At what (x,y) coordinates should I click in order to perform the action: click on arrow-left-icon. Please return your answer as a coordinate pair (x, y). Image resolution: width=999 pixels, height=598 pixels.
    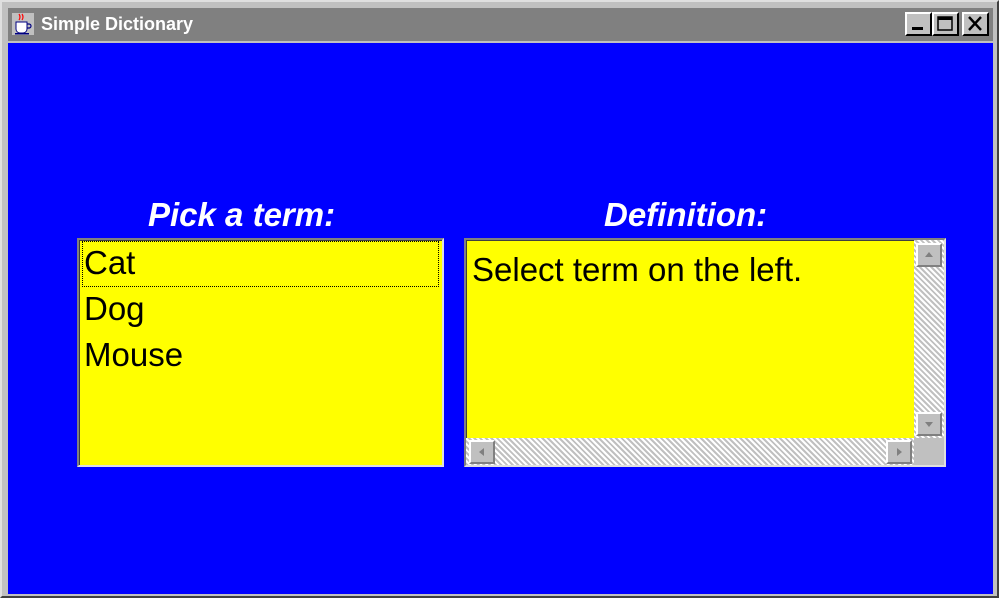
    Looking at the image, I should click on (481, 452).